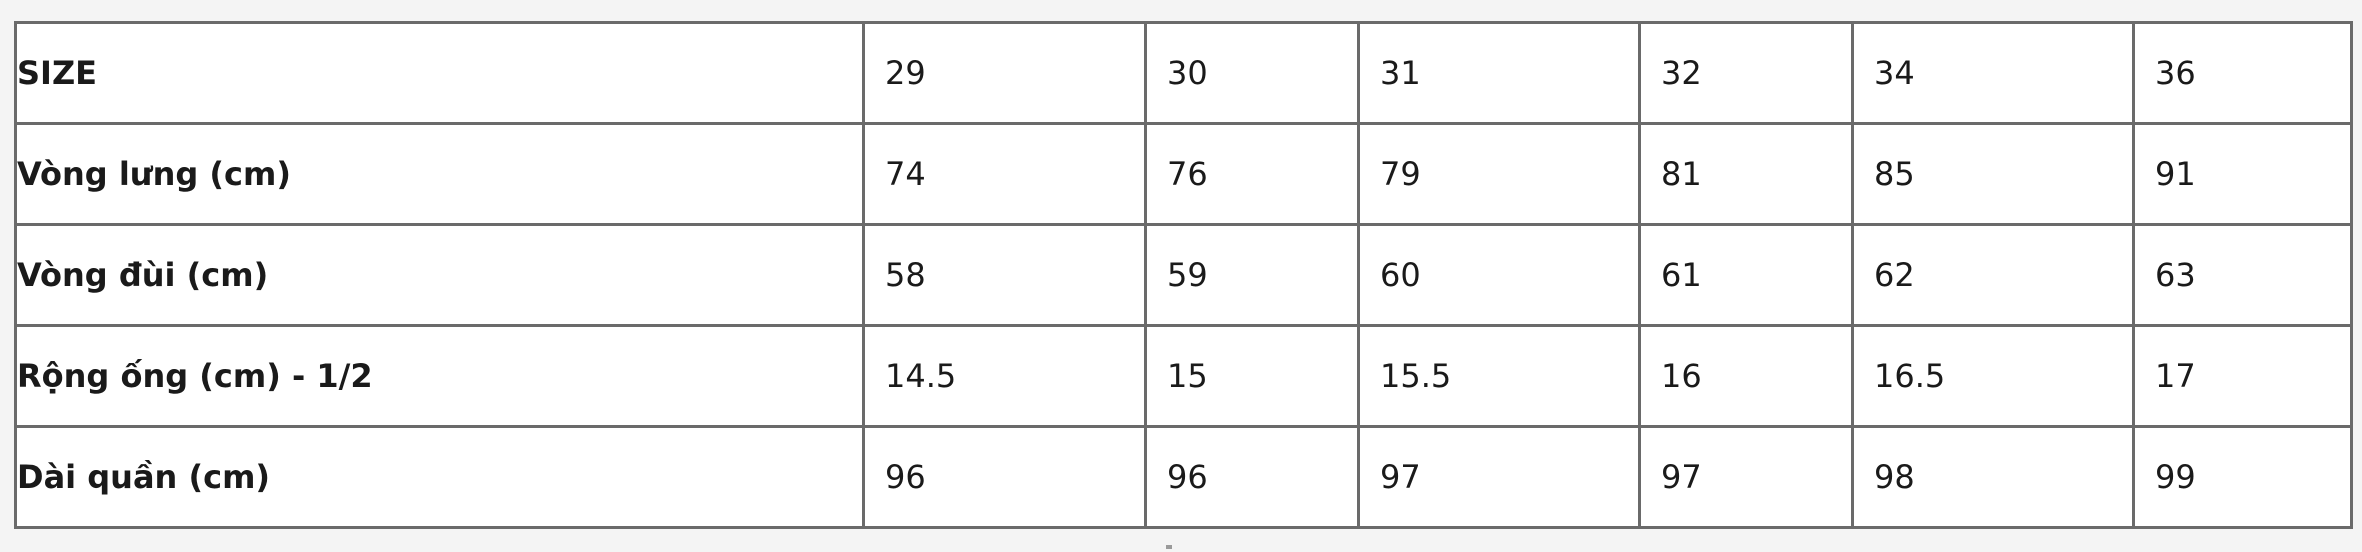 This screenshot has height=552, width=2362. I want to click on row-label: SIZE, so click(439, 73).